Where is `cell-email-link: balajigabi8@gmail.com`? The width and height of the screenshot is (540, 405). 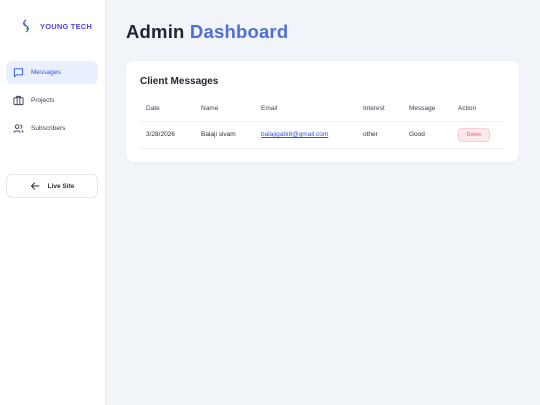
cell-email-link: balajigabi8@gmail.com is located at coordinates (294, 134).